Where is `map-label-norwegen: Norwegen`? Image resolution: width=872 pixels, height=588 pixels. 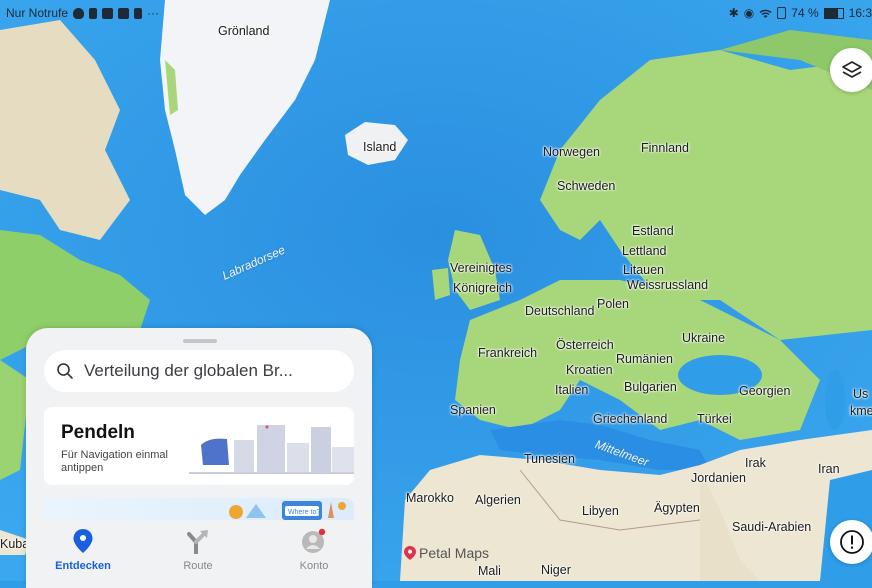 map-label-norwegen: Norwegen is located at coordinates (571, 152).